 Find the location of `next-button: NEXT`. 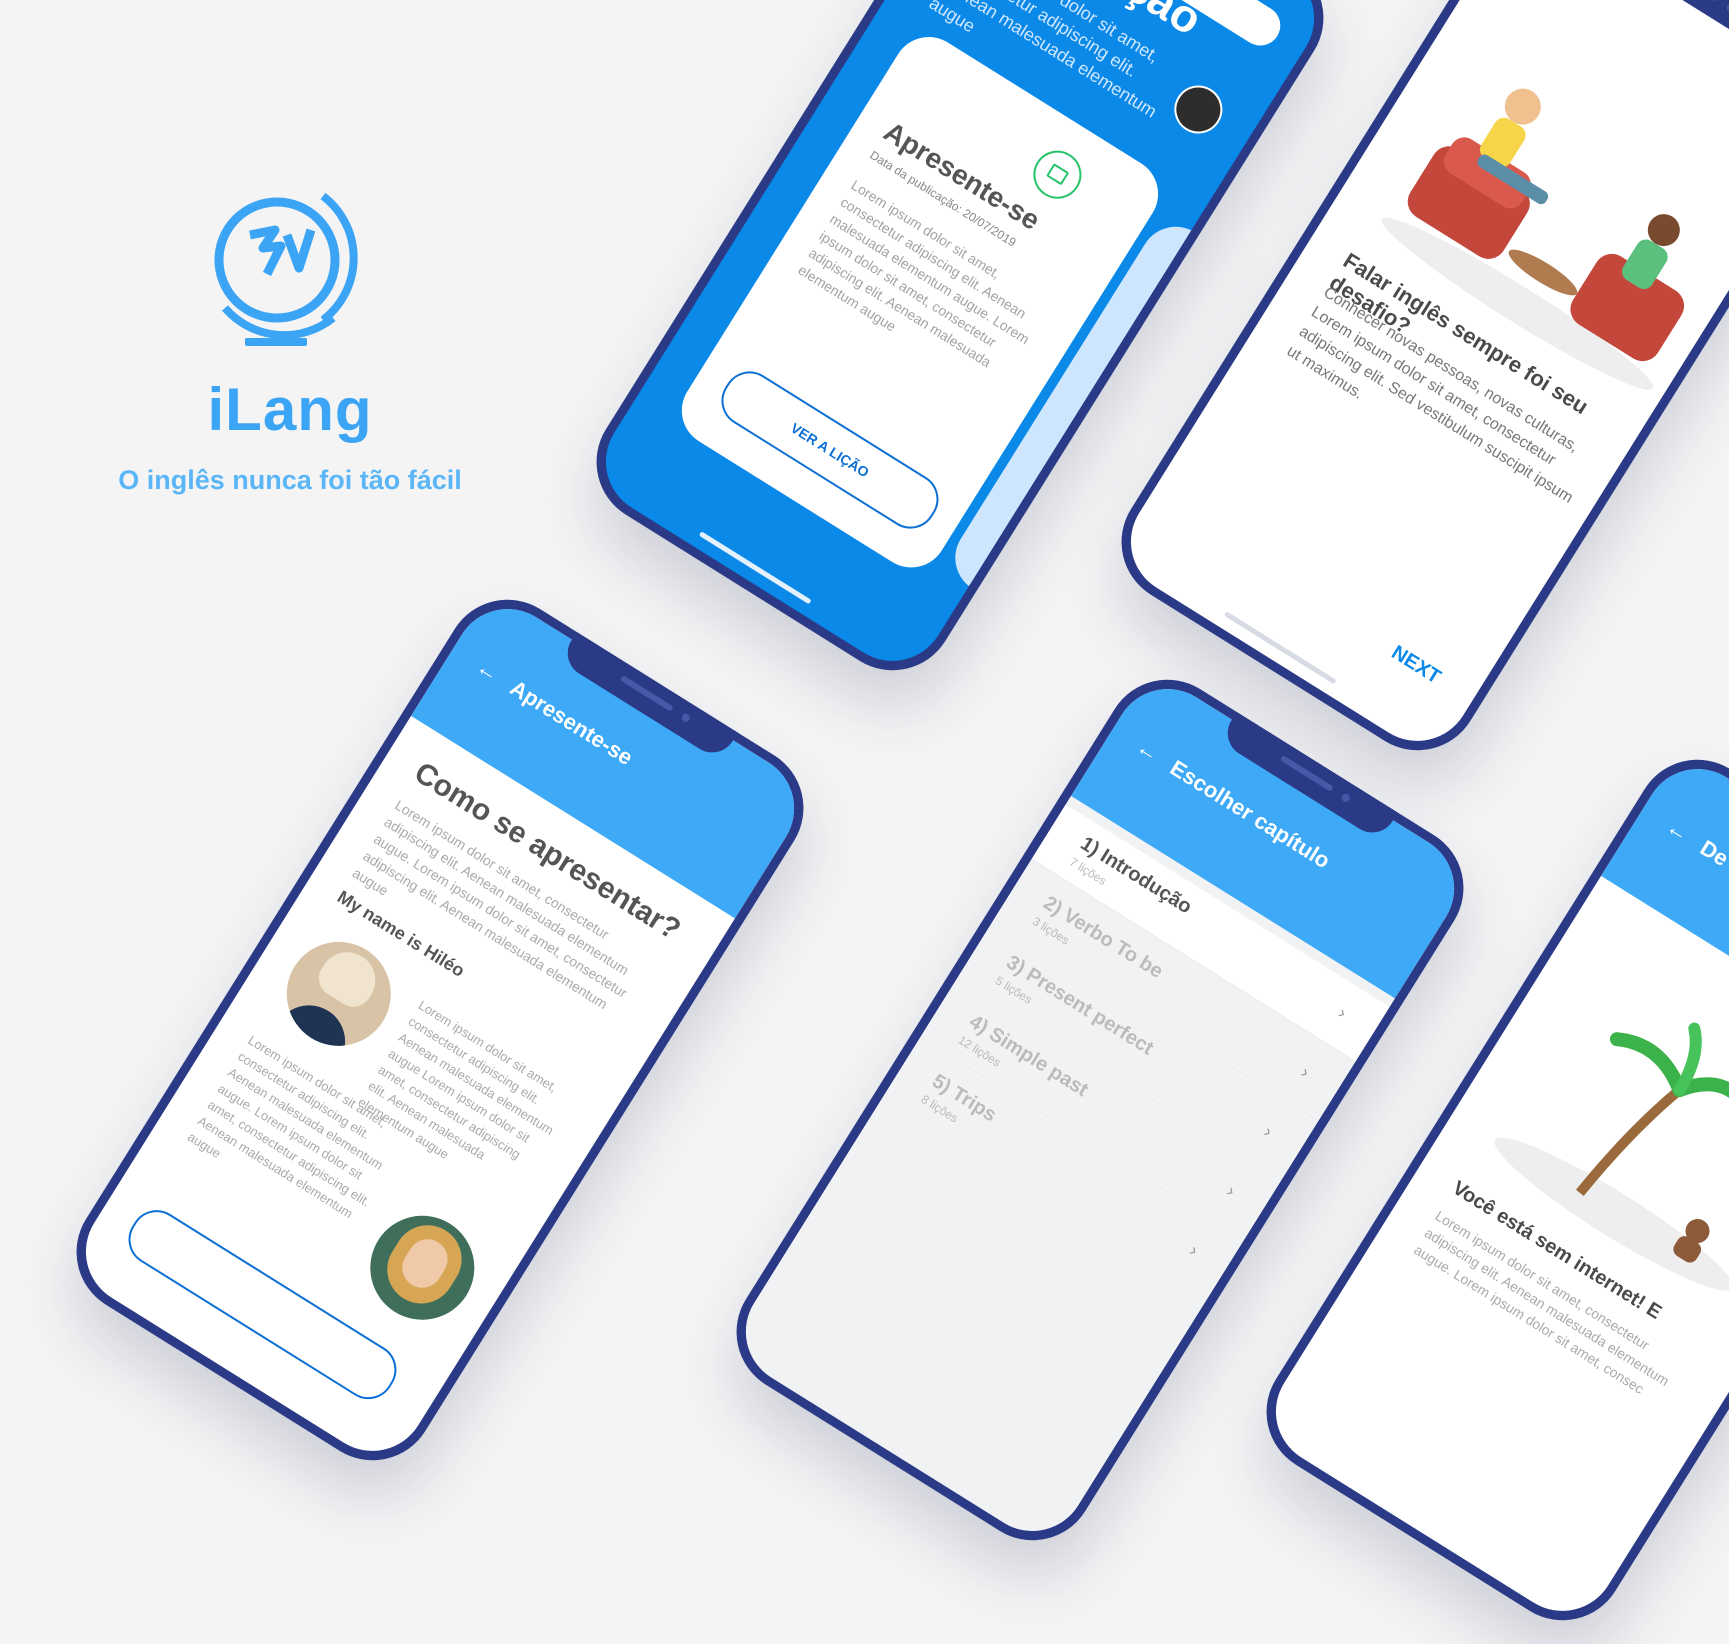

next-button: NEXT is located at coordinates (1416, 665).